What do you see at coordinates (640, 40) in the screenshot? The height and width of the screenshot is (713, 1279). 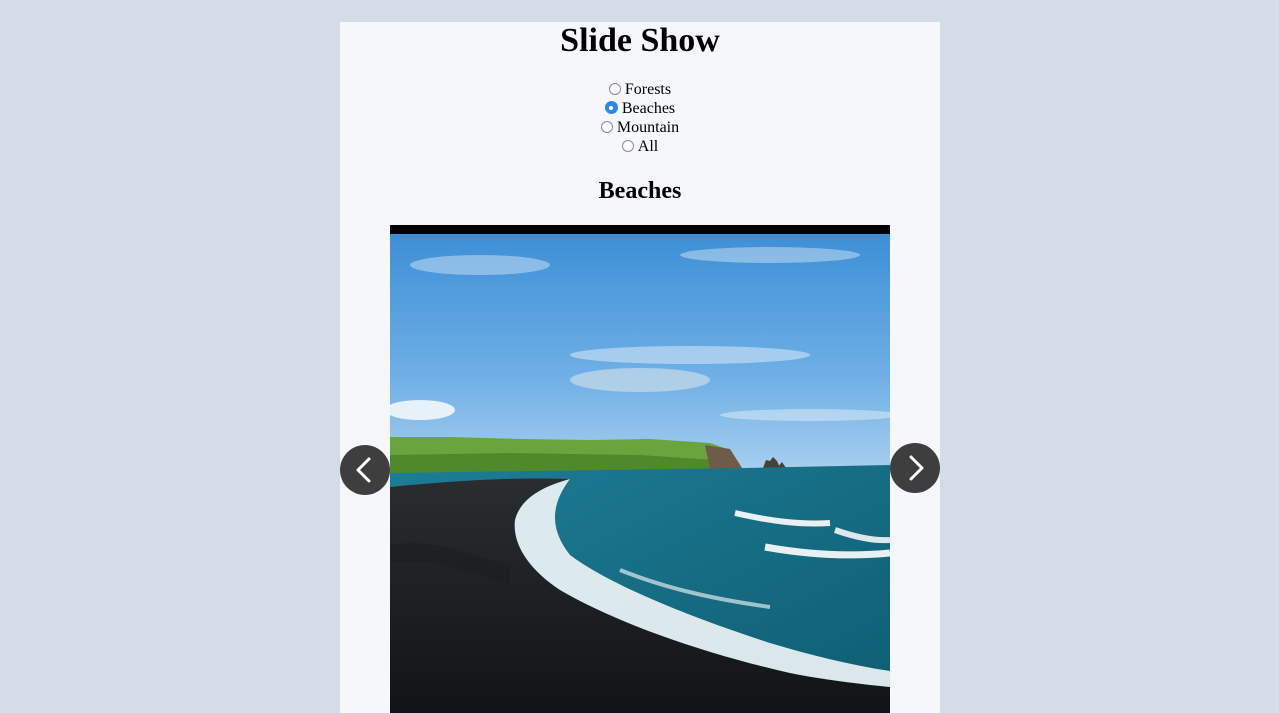 I see `page-title: Slide Show` at bounding box center [640, 40].